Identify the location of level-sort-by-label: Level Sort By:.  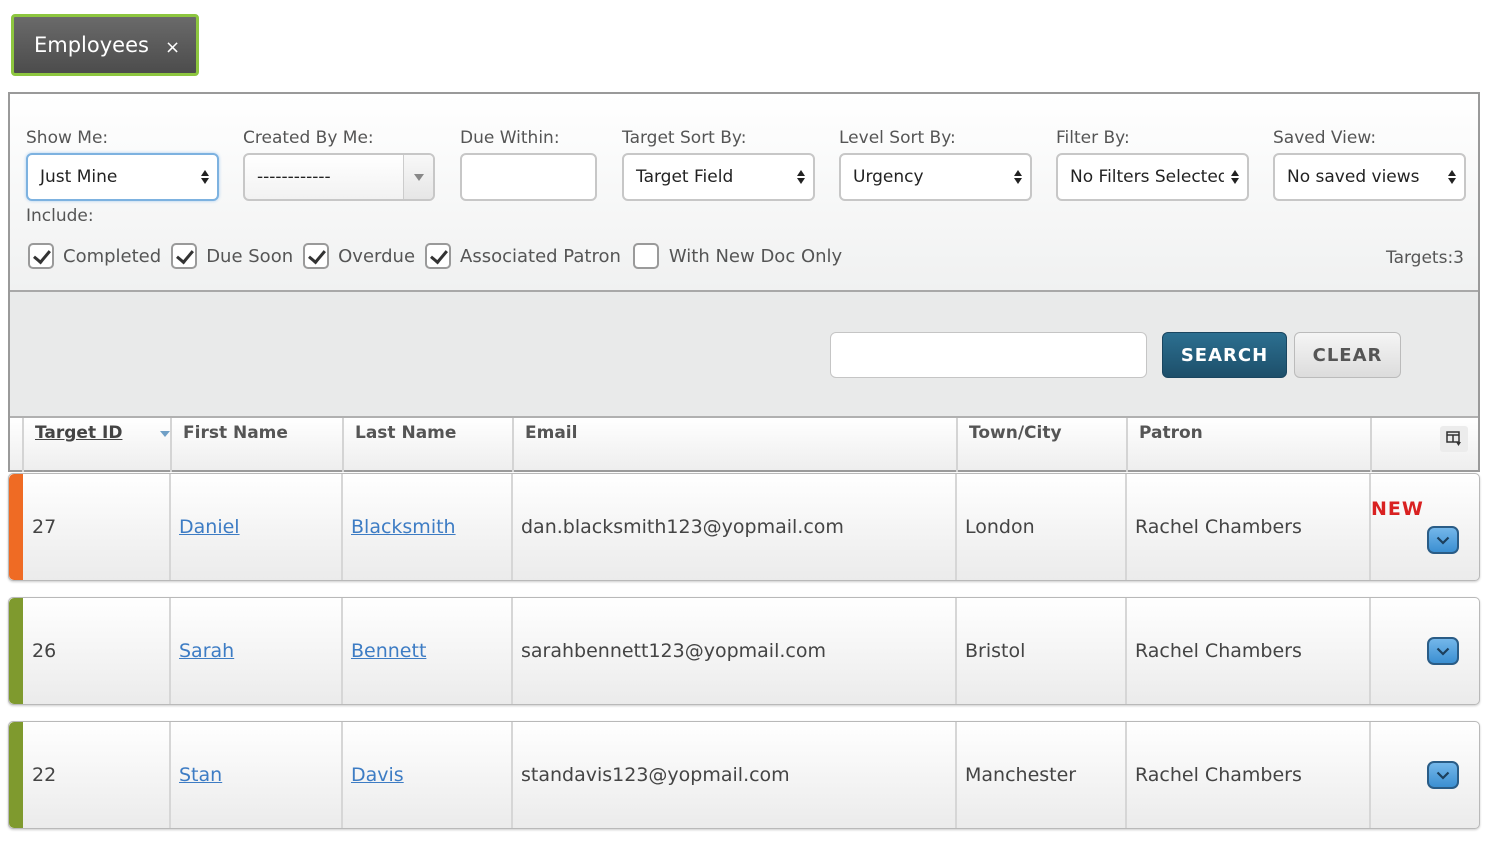
(897, 138).